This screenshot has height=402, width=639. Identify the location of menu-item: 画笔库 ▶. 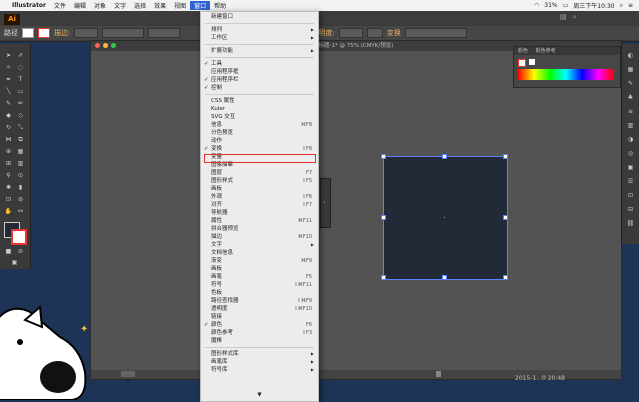
(259, 362).